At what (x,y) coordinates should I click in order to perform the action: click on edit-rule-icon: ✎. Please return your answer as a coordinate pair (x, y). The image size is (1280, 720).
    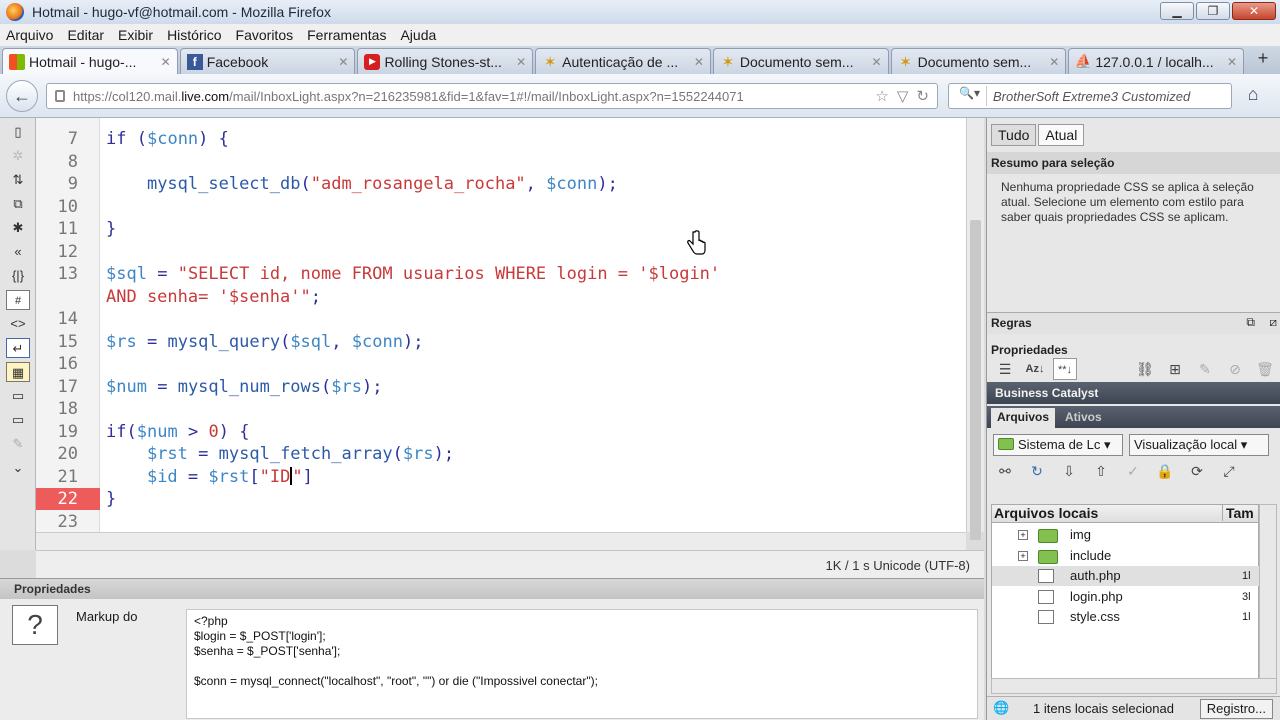
    Looking at the image, I should click on (1205, 369).